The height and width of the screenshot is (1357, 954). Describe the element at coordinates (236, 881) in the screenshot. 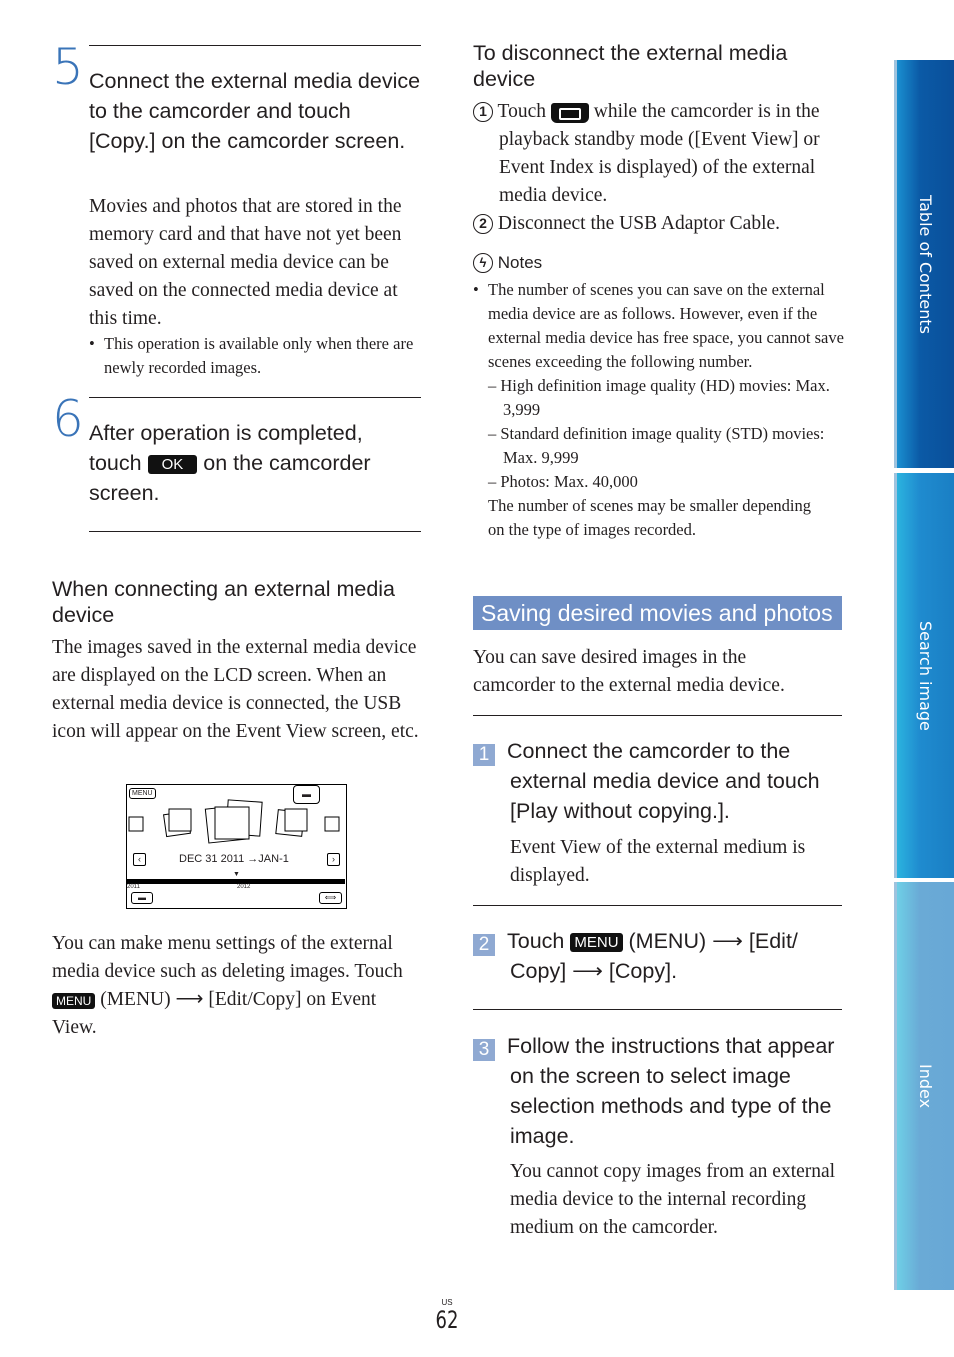

I see `timeline-bar` at that location.